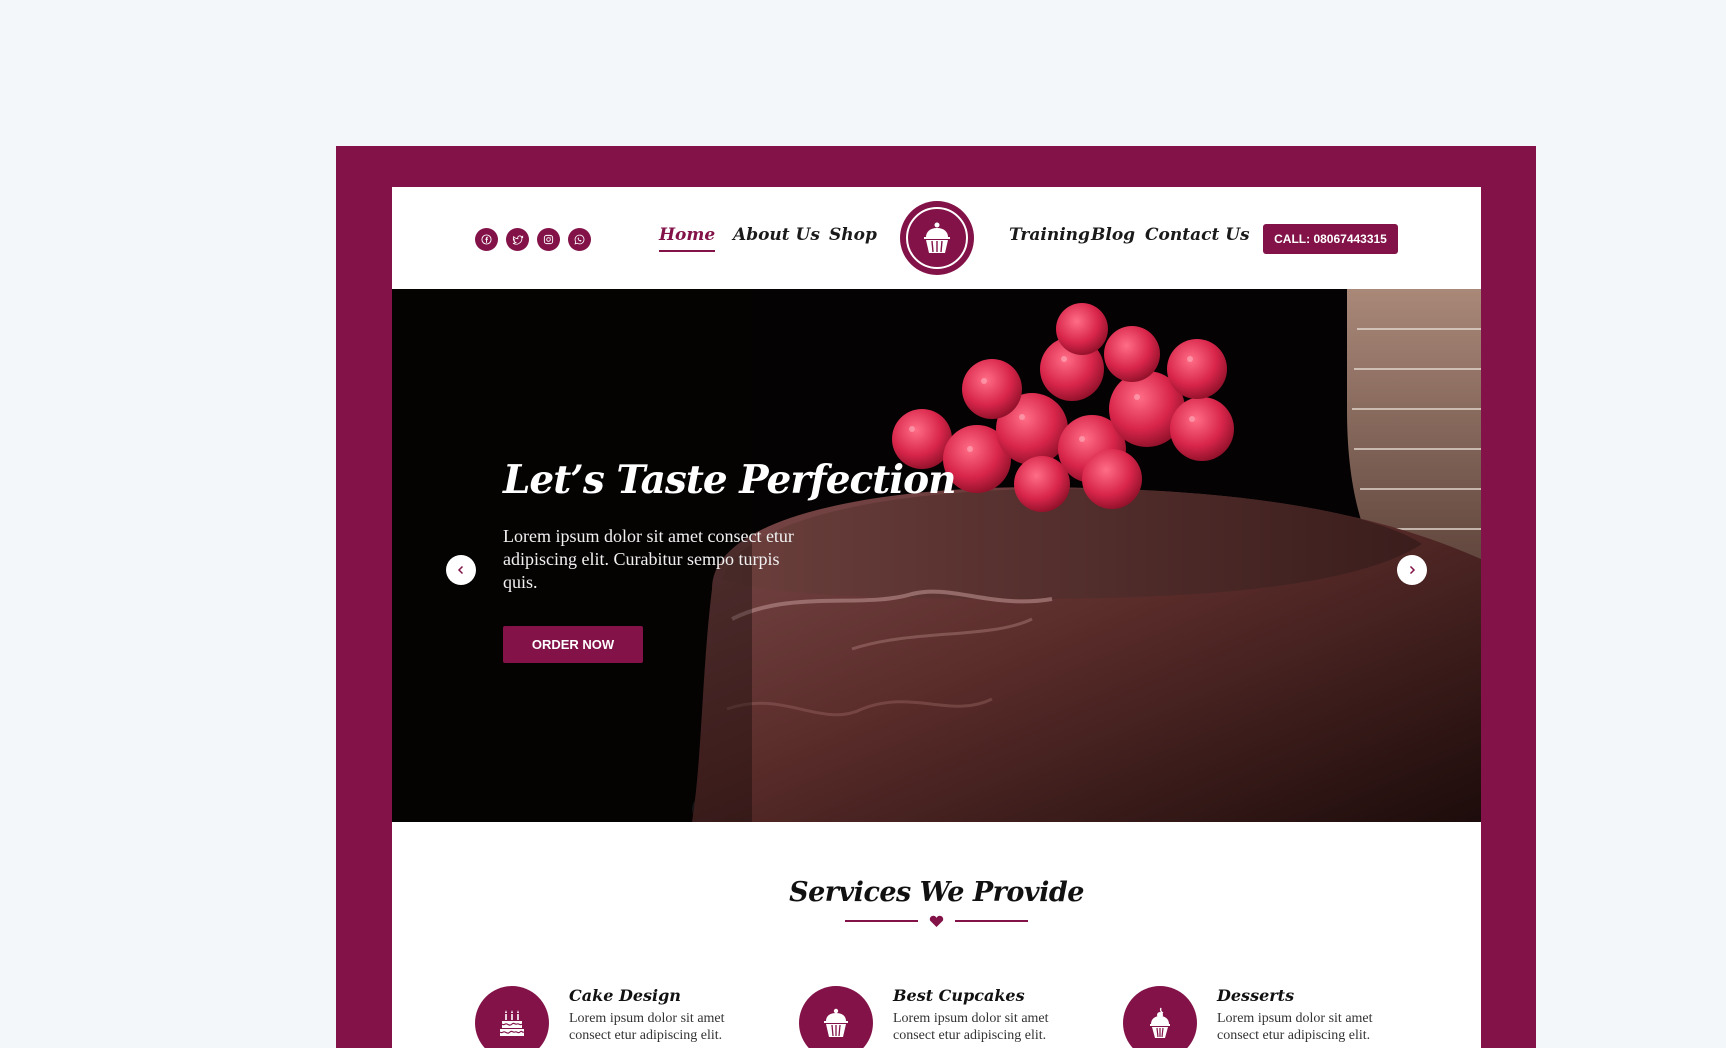  I want to click on service-title: Best Cupcakes, so click(959, 995).